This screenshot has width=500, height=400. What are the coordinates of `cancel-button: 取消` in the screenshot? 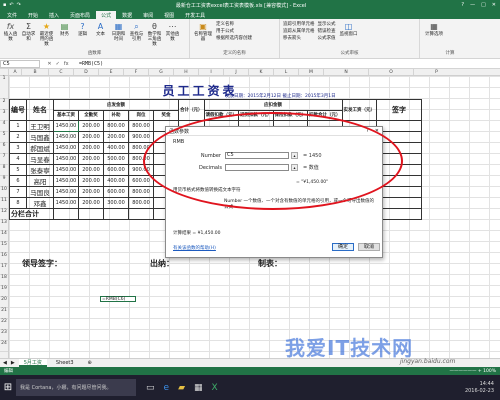 It's located at (369, 247).